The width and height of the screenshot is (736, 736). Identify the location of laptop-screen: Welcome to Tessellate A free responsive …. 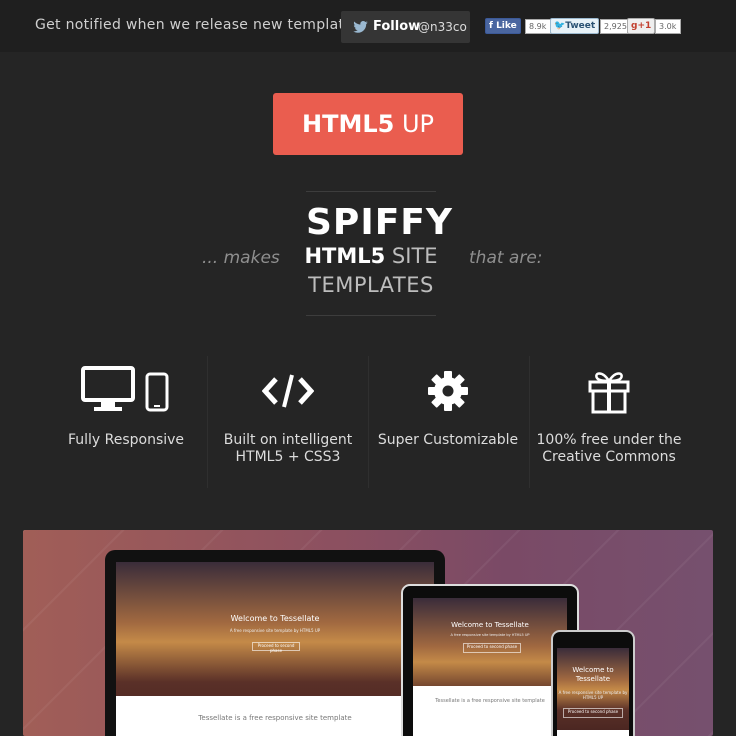
(275, 649).